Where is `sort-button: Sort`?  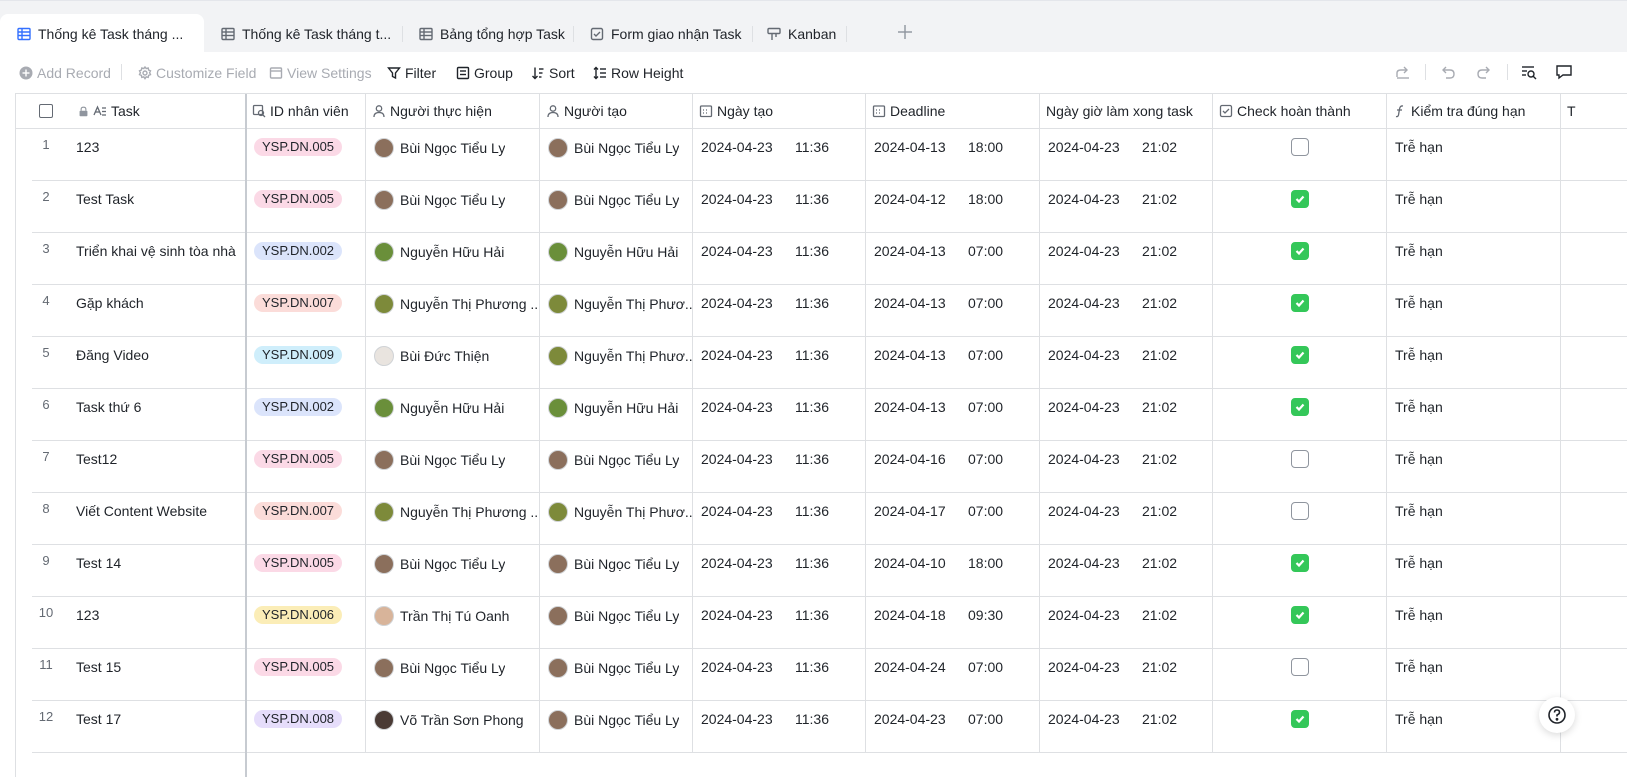
sort-button: Sort is located at coordinates (553, 73).